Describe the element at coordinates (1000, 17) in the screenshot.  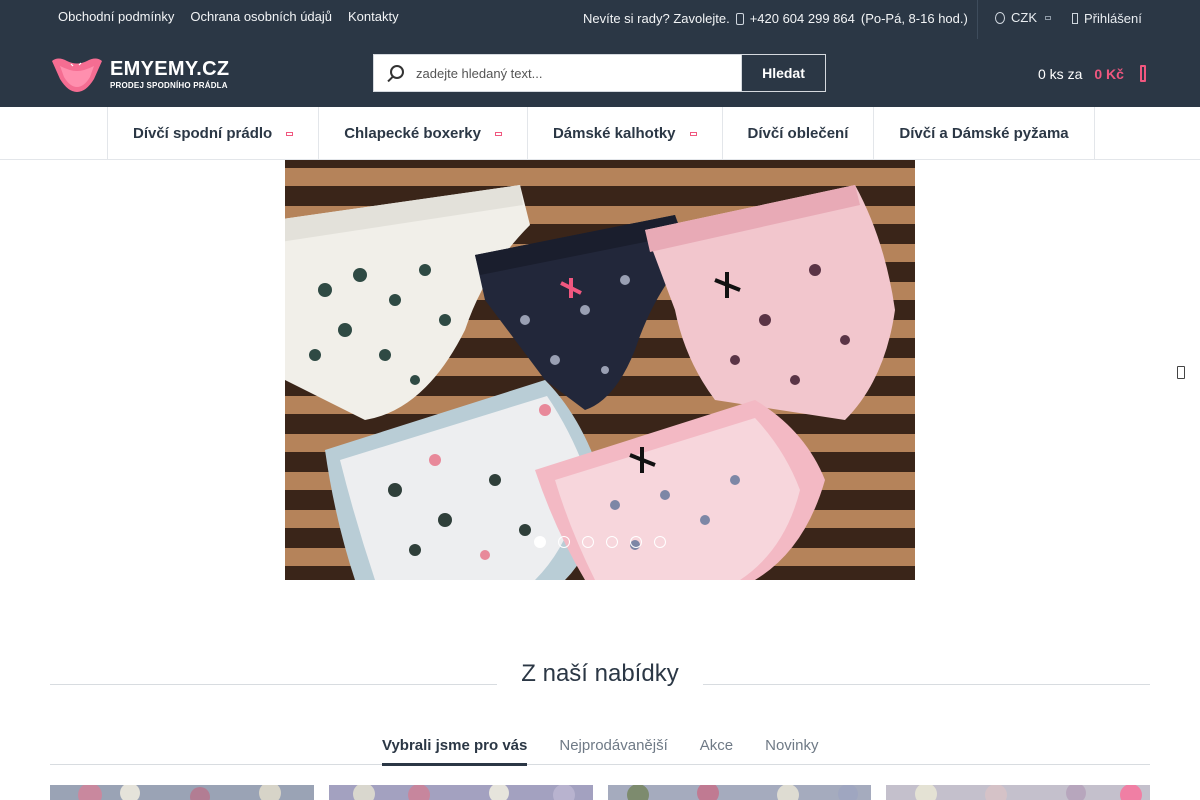
I see `globe-icon` at that location.